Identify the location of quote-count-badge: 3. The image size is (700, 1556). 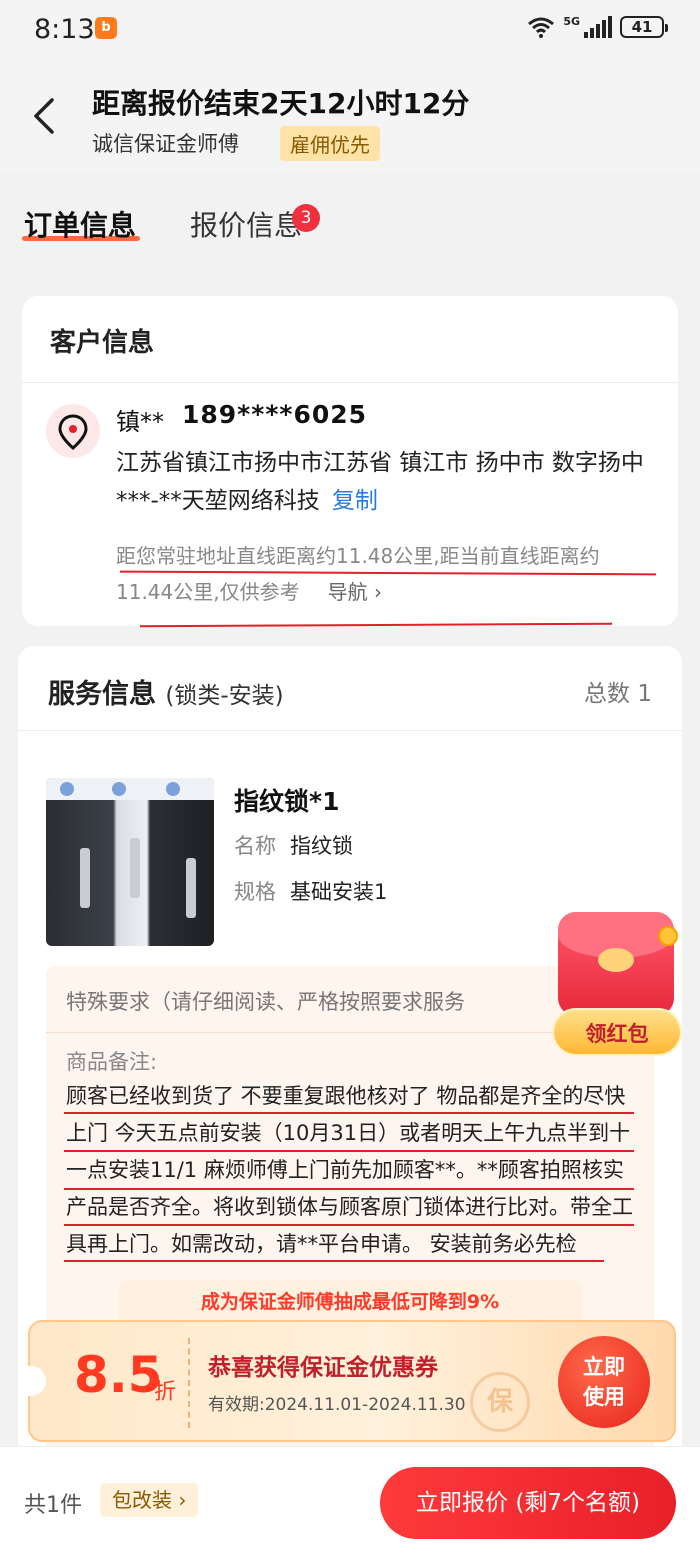
(306, 218).